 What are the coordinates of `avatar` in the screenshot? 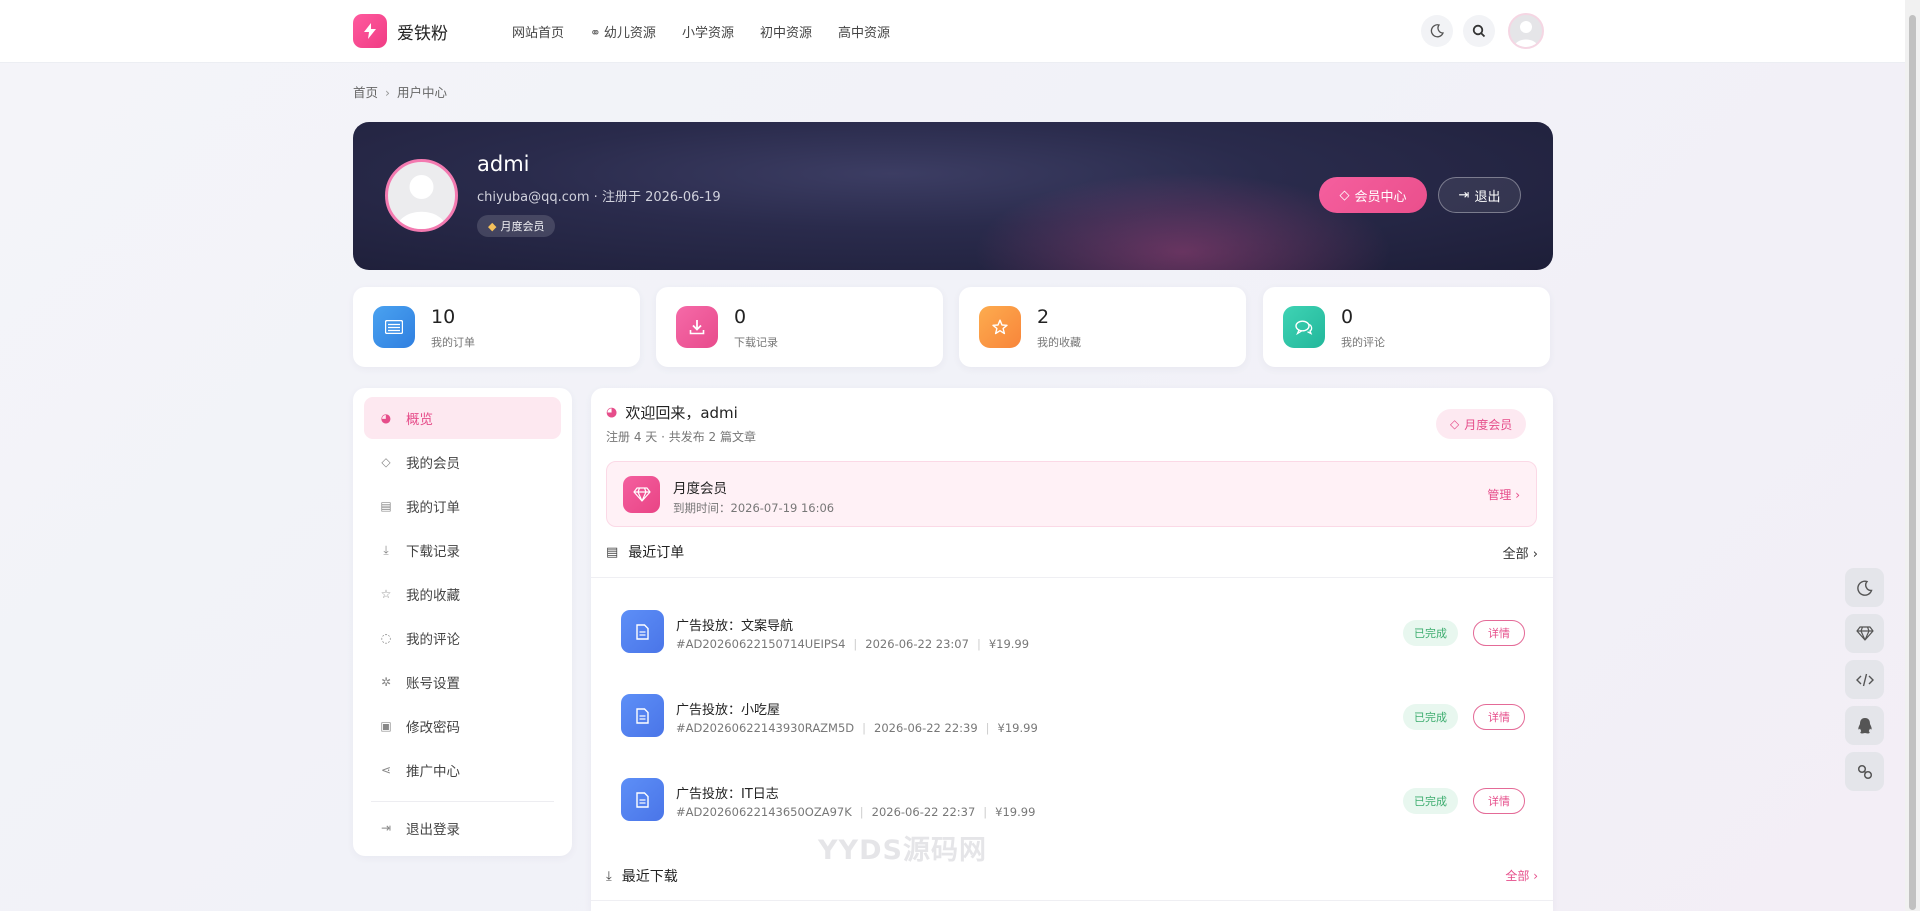 It's located at (1526, 31).